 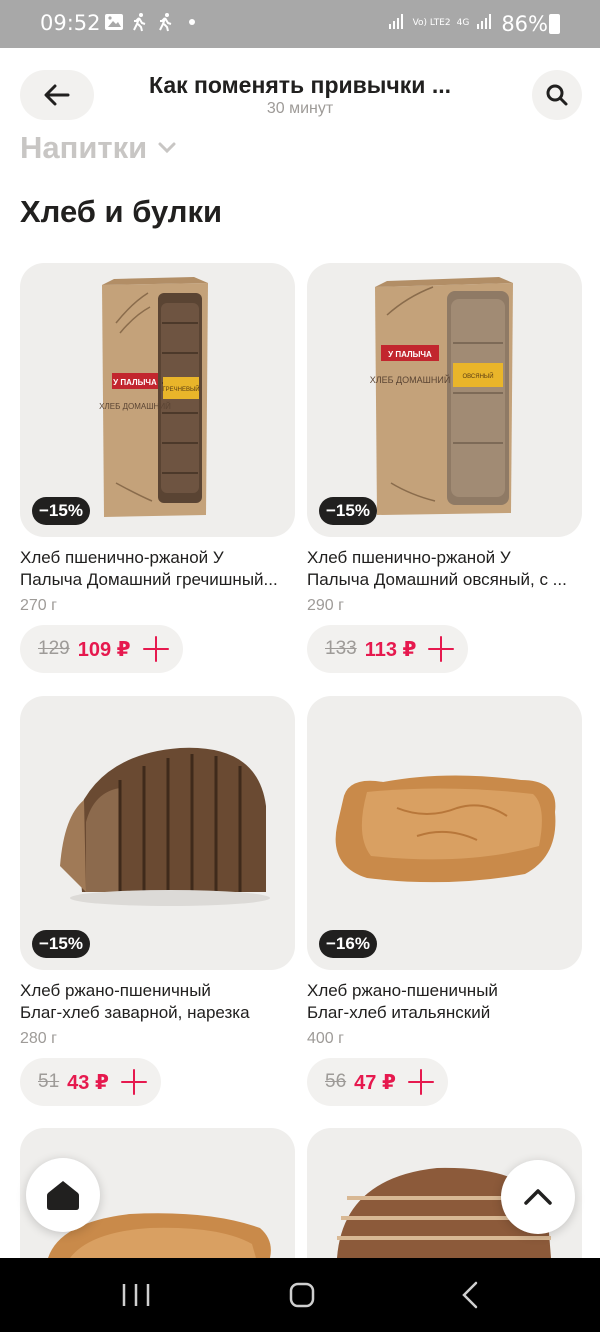 I want to click on home-button-icon, so click(x=302, y=1295).